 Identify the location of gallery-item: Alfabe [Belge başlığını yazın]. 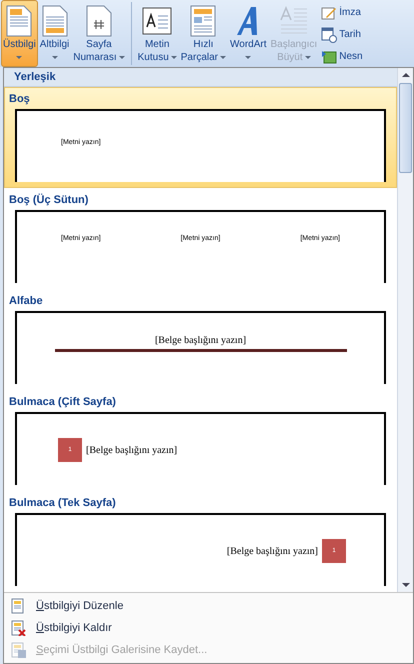
(200, 339).